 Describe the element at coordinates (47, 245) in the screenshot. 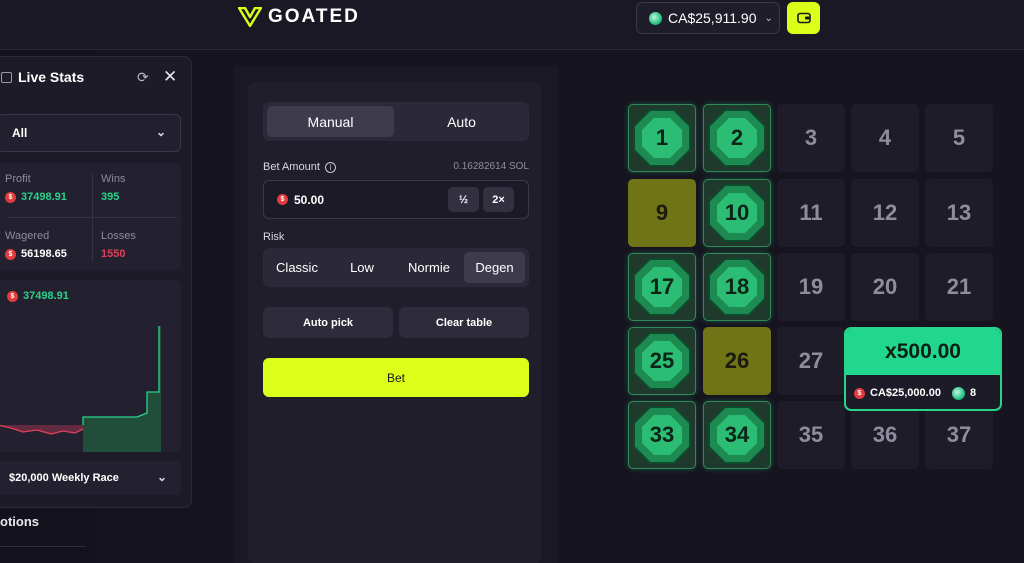

I see `wagered-stat: Wagered $56198.65` at that location.